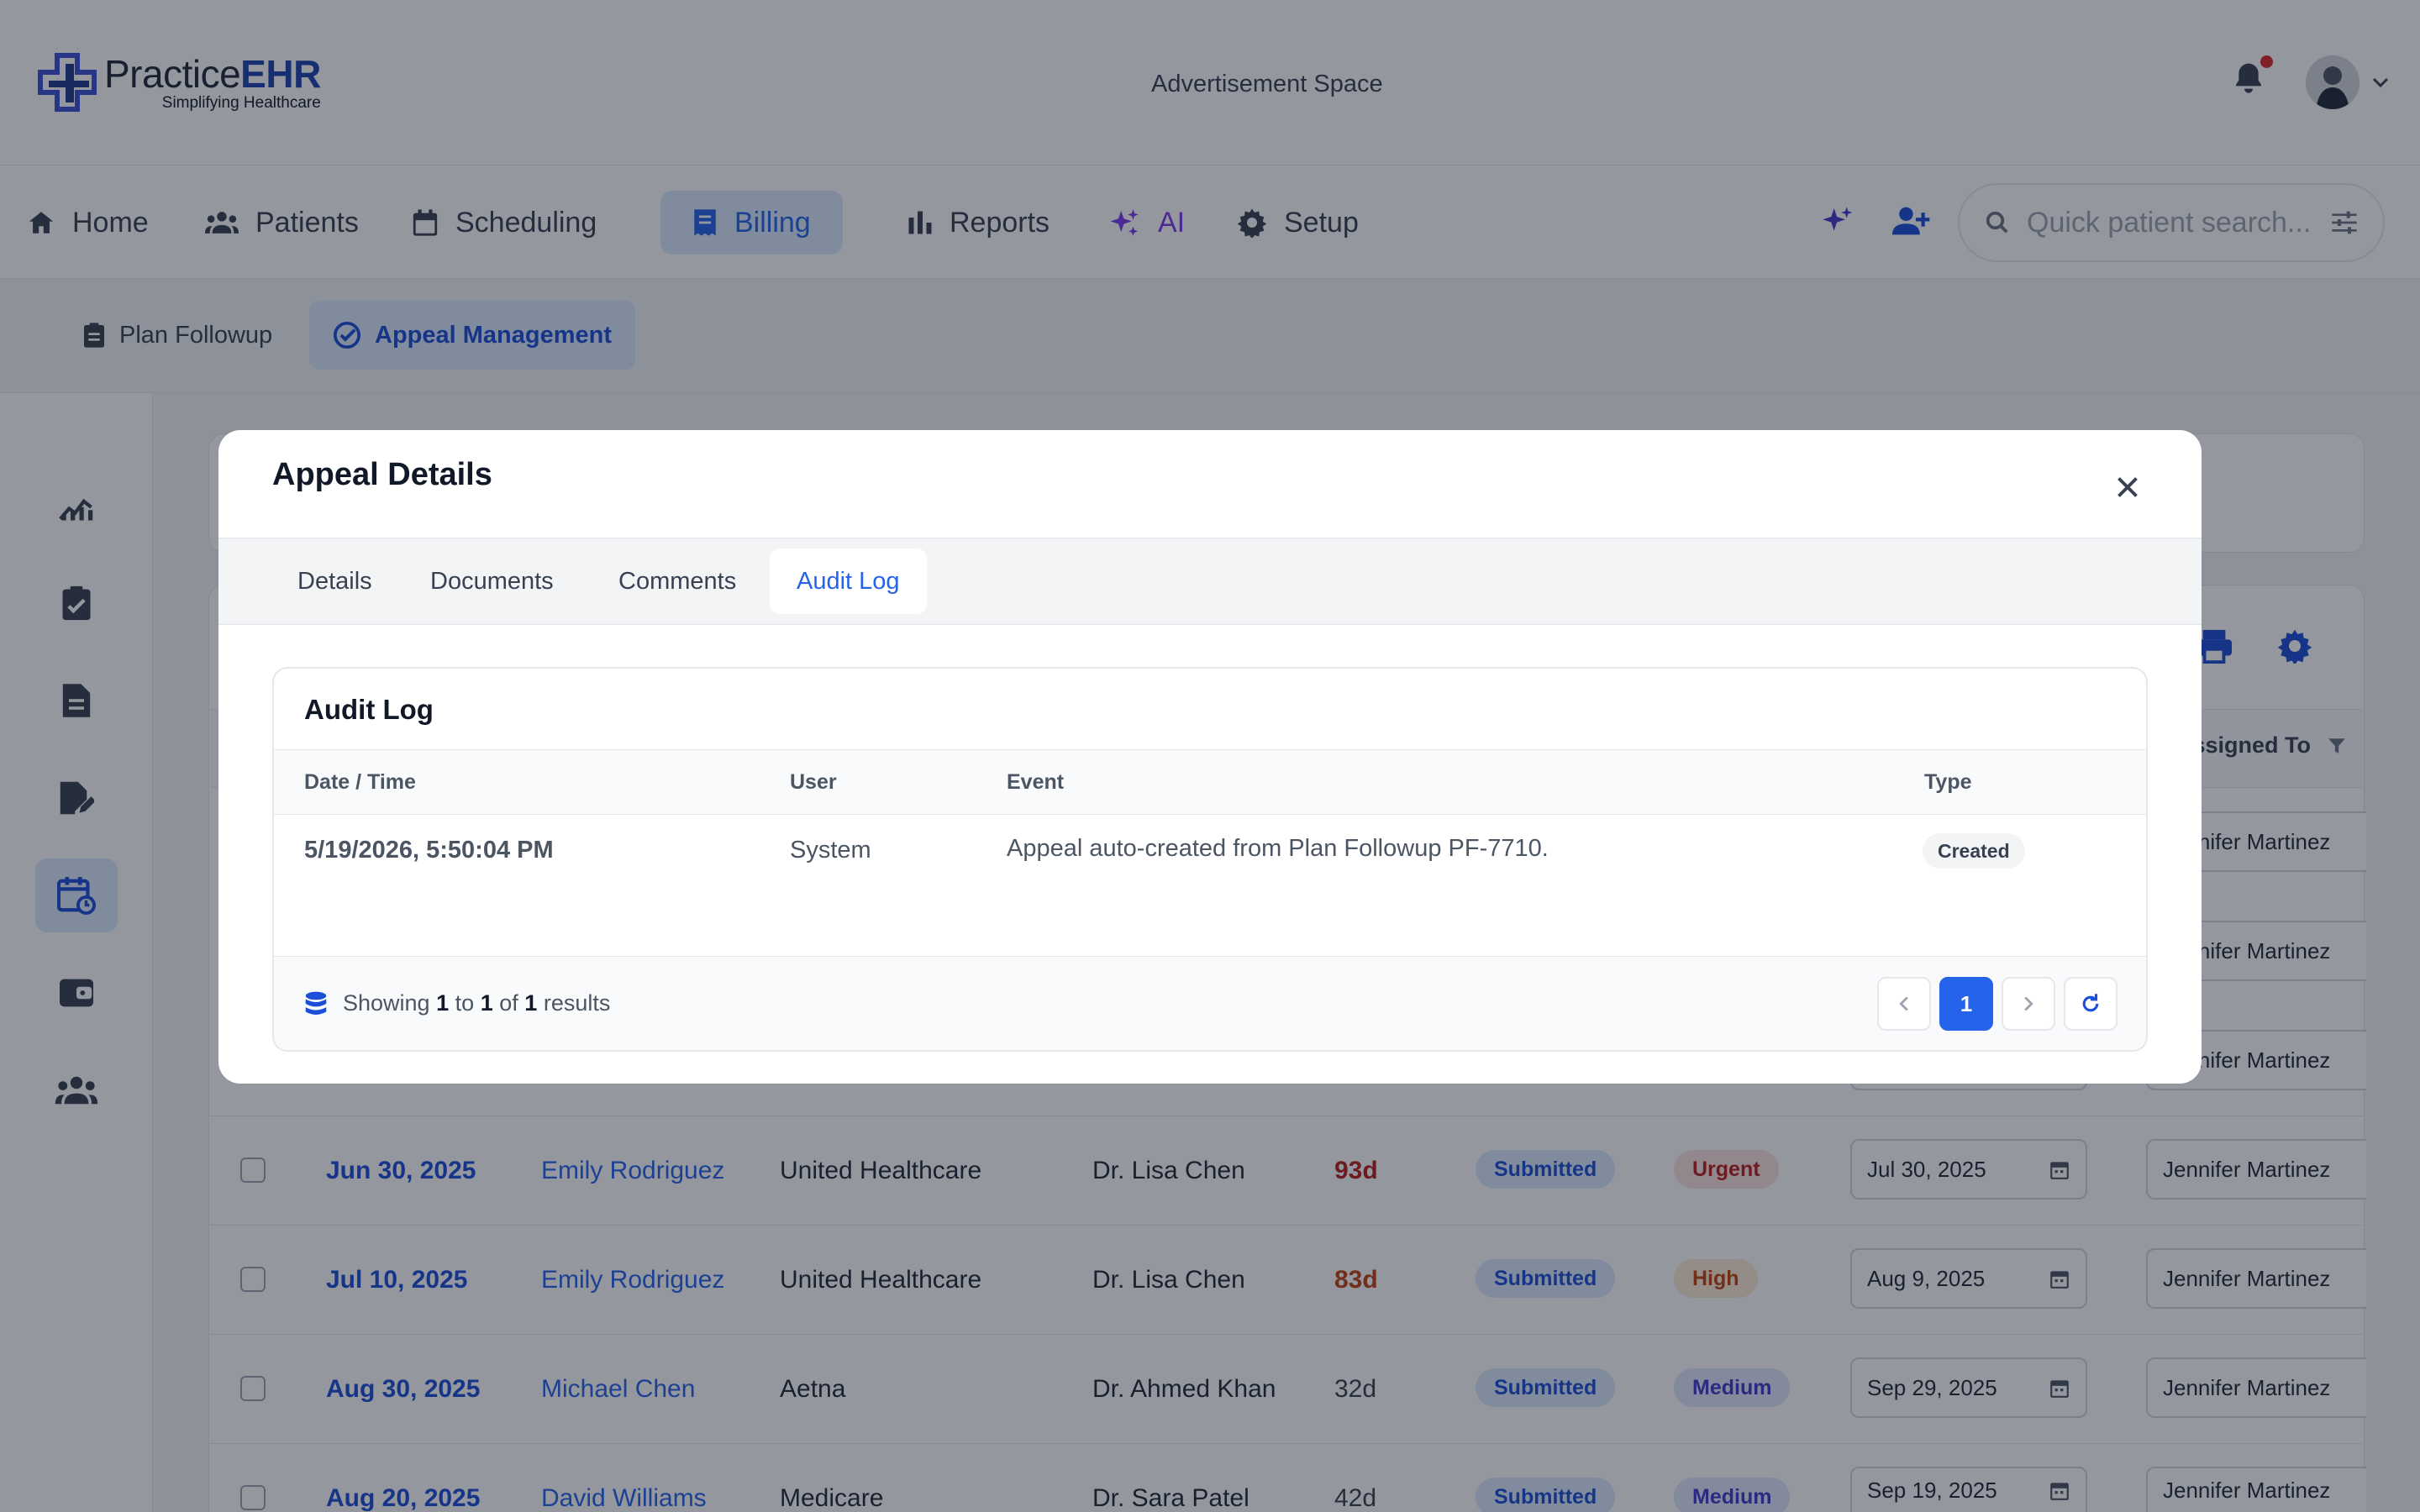 The image size is (2420, 1512). Describe the element at coordinates (316, 1003) in the screenshot. I see `database-icon` at that location.